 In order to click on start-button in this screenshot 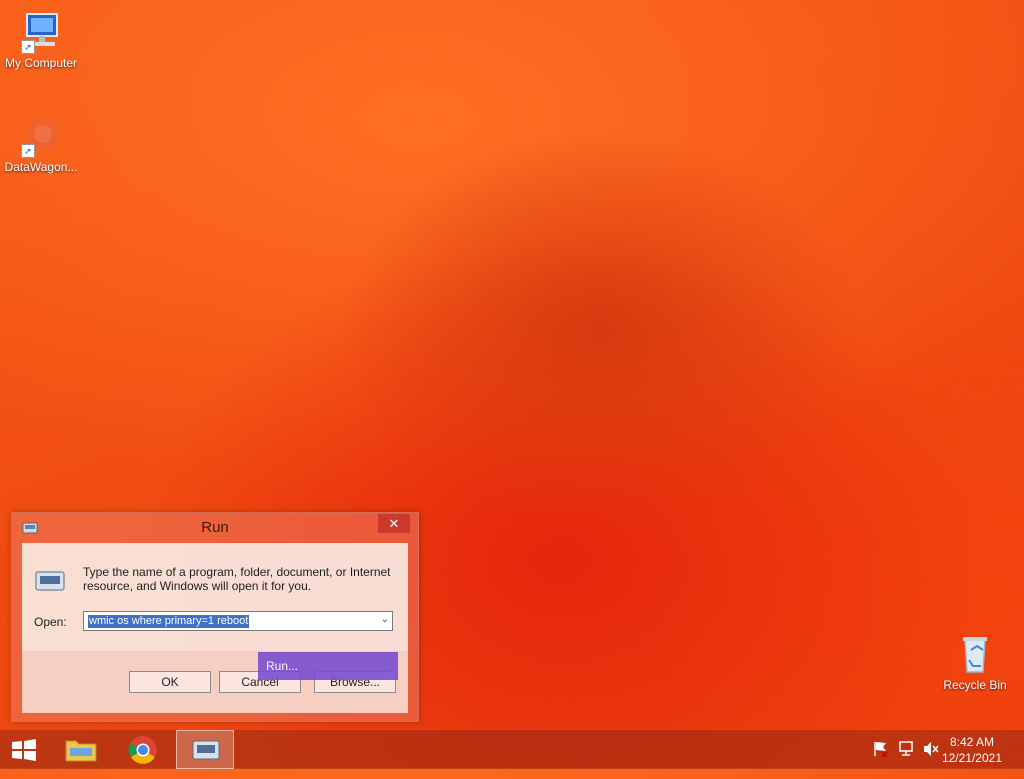, I will do `click(24, 749)`.